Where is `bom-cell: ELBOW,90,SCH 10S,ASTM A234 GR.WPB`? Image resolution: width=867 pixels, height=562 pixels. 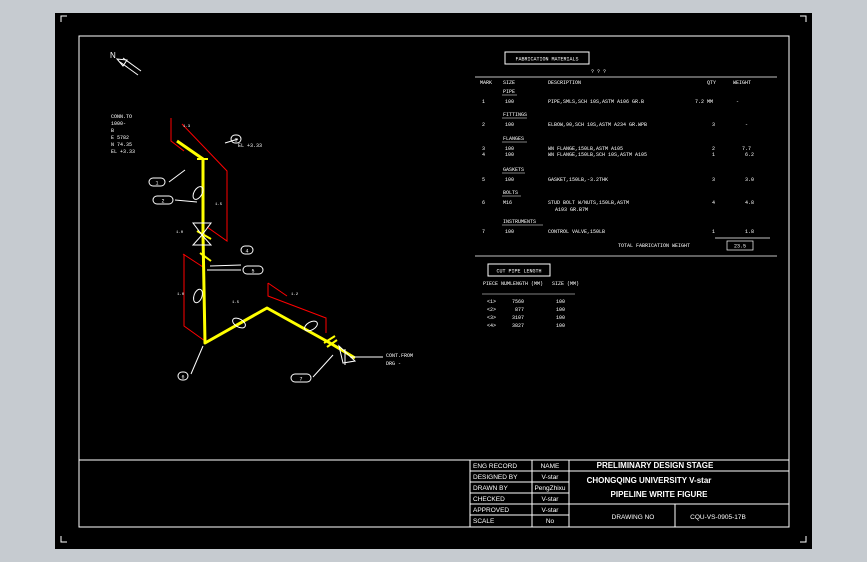
bom-cell: ELBOW,90,SCH 10S,ASTM A234 GR.WPB is located at coordinates (597, 125).